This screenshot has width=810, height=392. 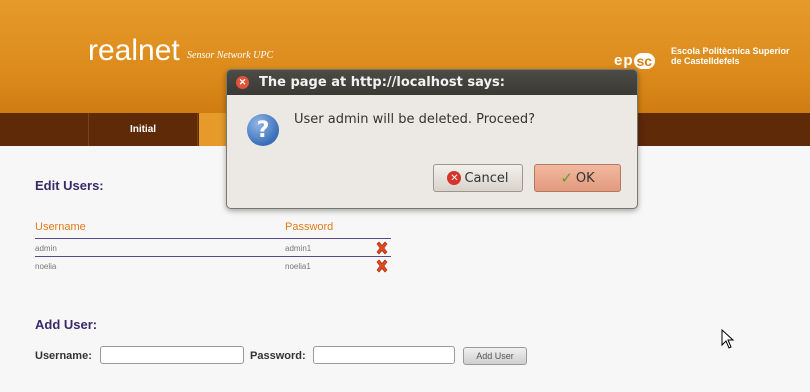 I want to click on brand-logo: realnet, so click(x=134, y=50).